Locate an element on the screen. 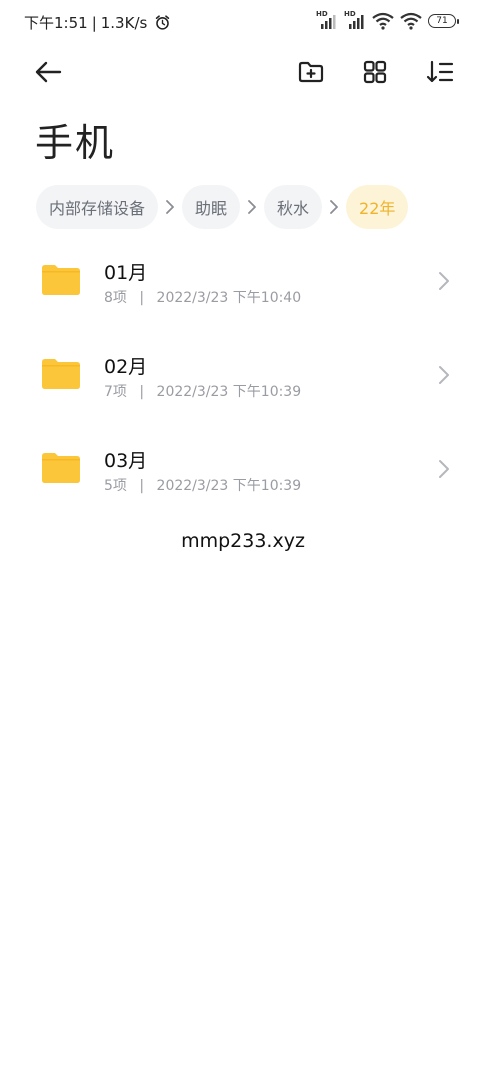 The width and height of the screenshot is (486, 1080). breadcrumb-item-internal-storage: 内部存储设备 is located at coordinates (97, 207).